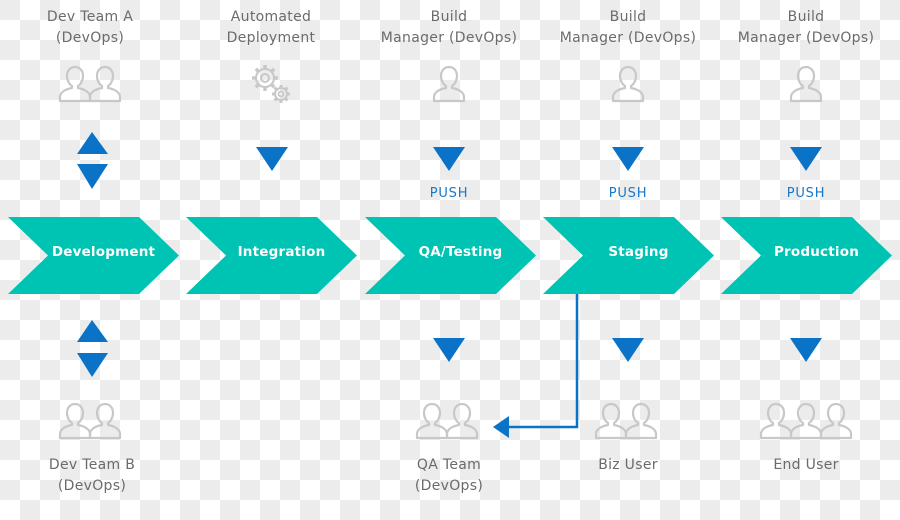  What do you see at coordinates (281, 252) in the screenshot?
I see `stage-label-integration: Integration` at bounding box center [281, 252].